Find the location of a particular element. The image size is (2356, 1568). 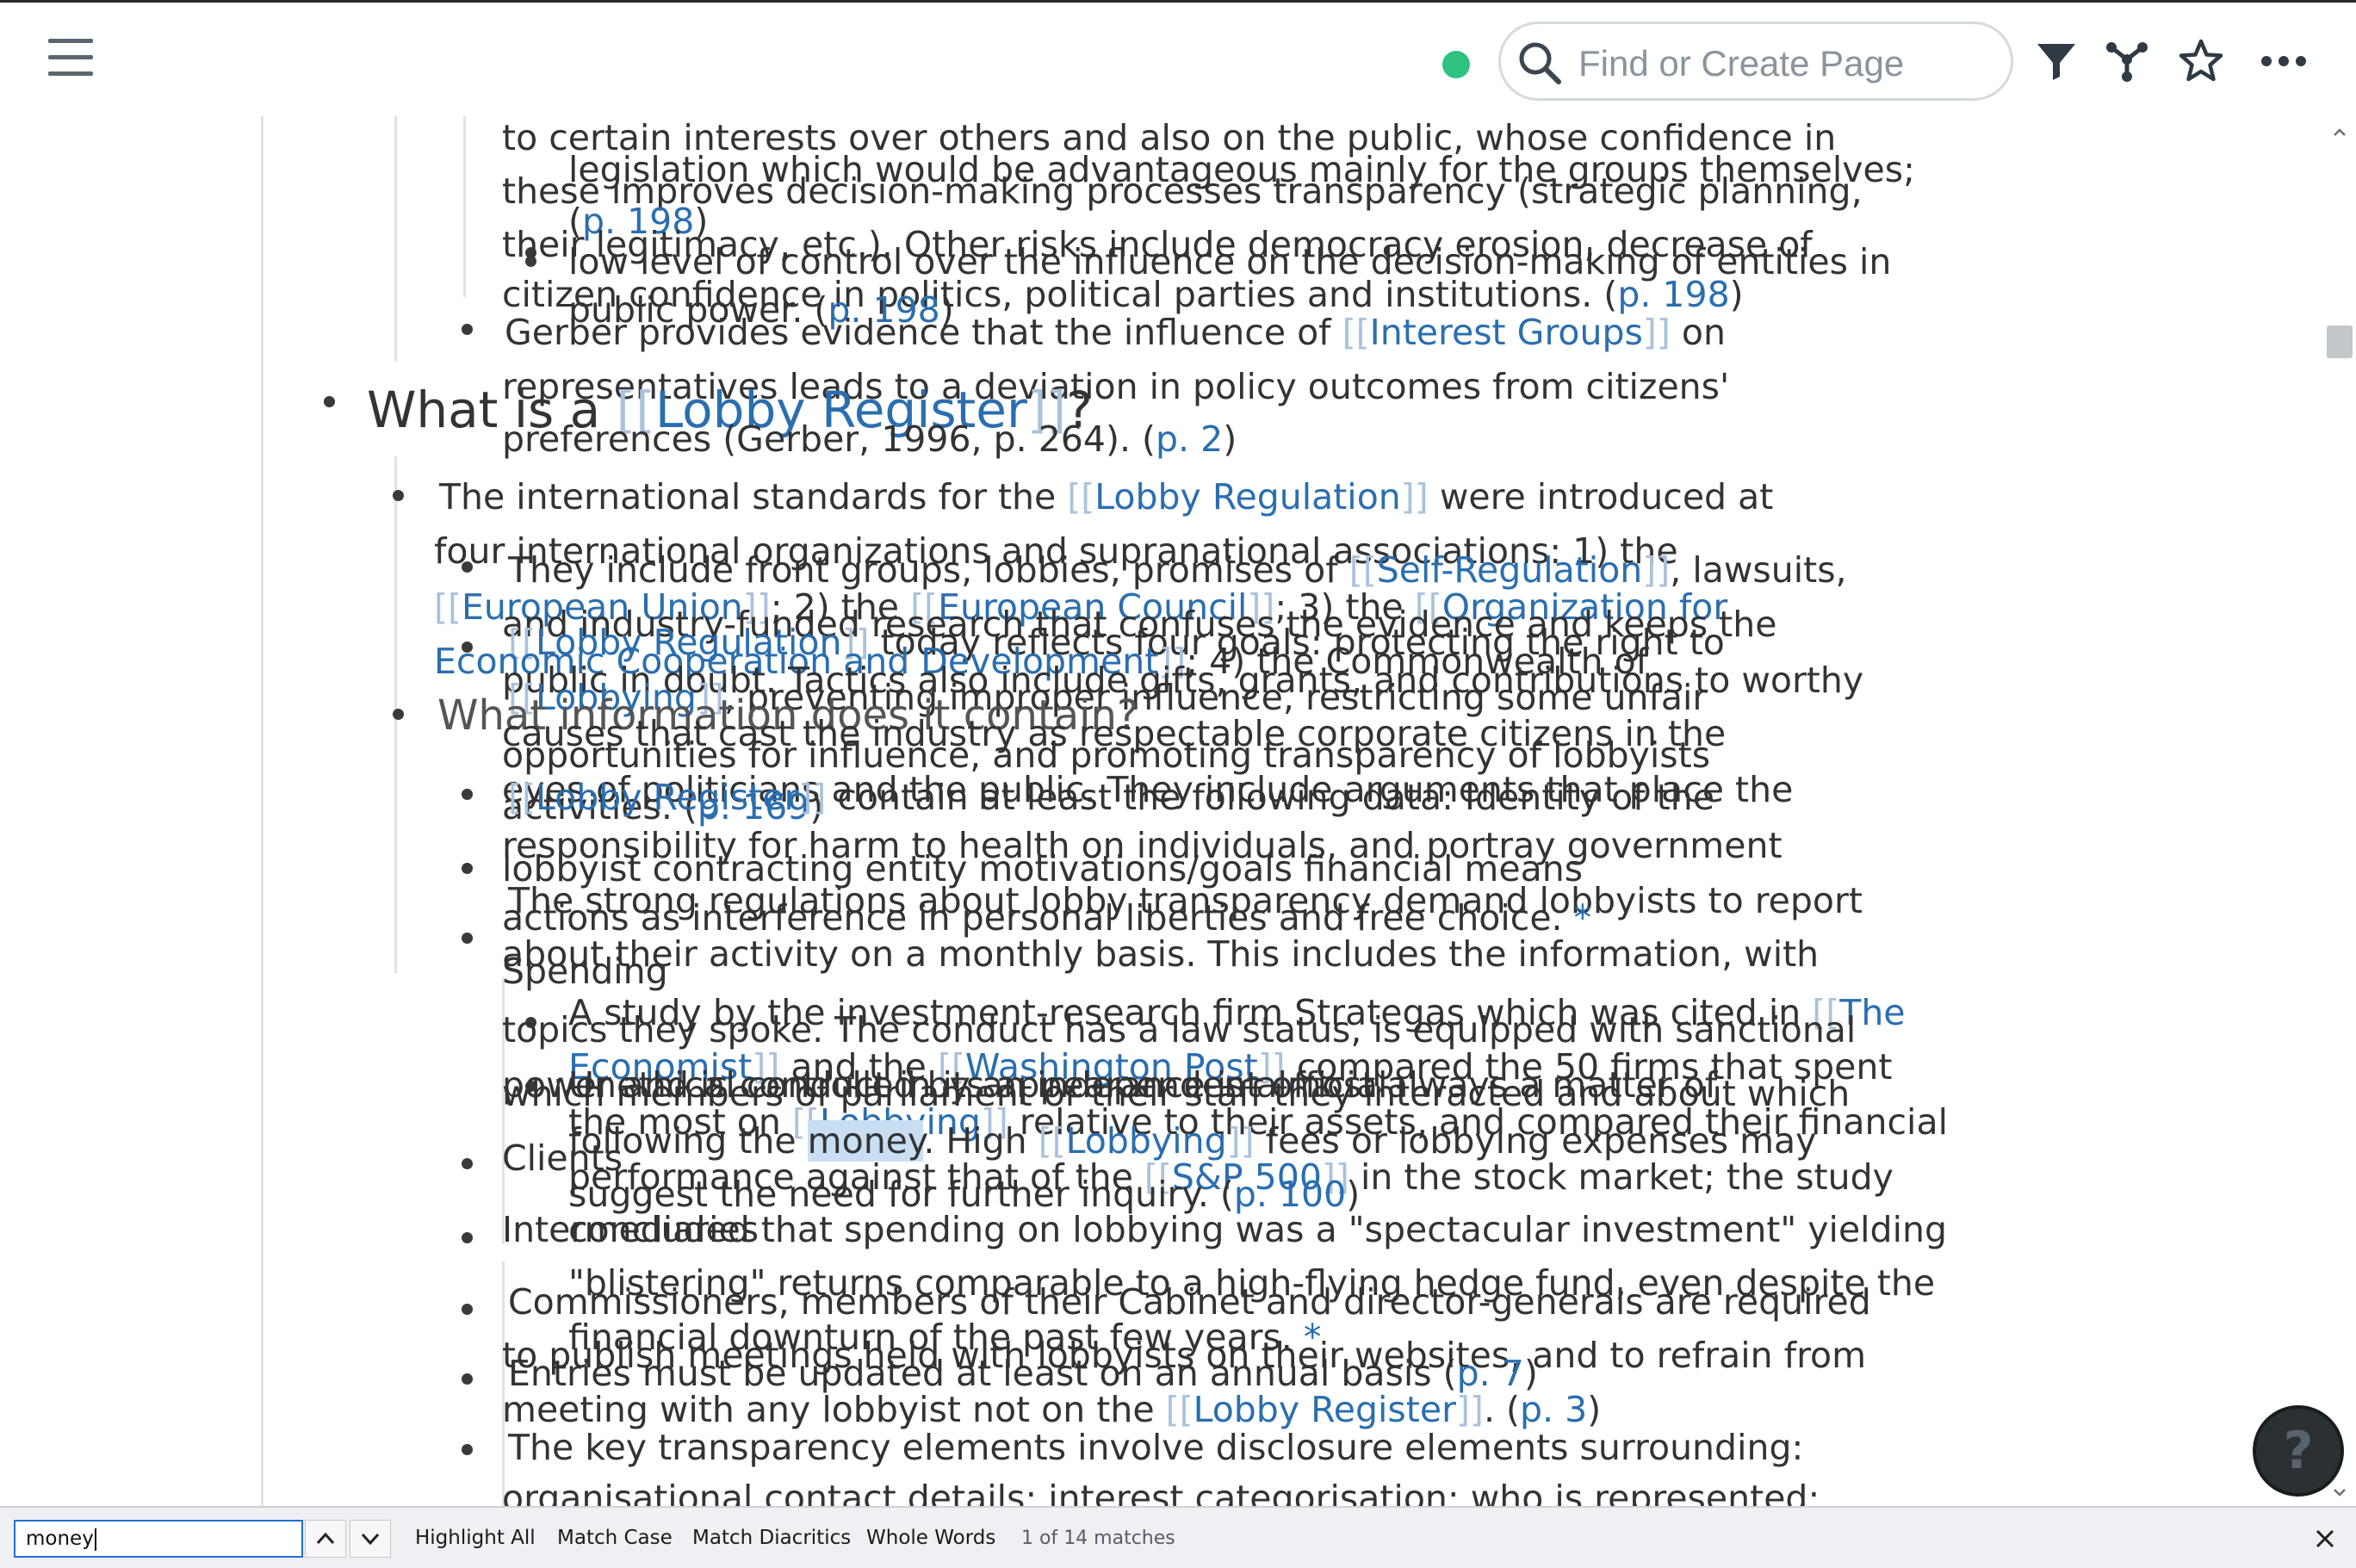

top-bar: Find or Create Page is located at coordinates (1178, 59).